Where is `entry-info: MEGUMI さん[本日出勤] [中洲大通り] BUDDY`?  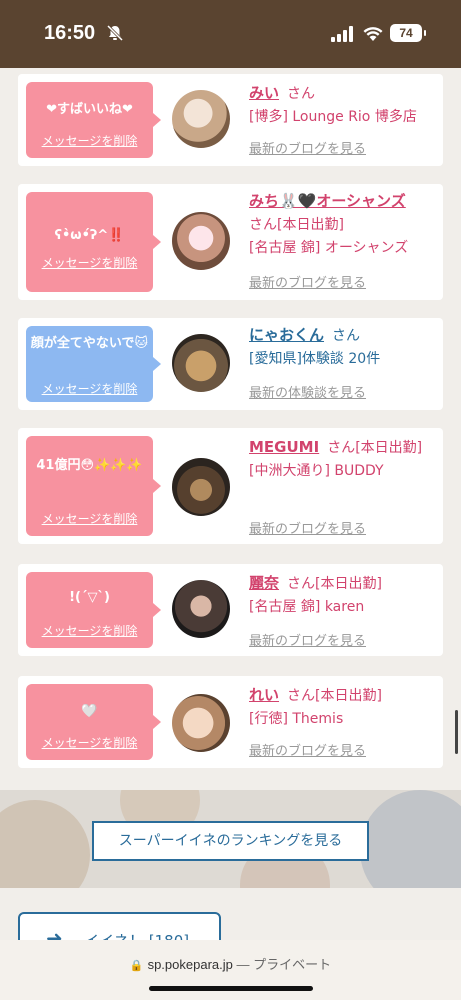 entry-info: MEGUMI さん[本日出勤] [中洲大通り] BUDDY is located at coordinates (343, 459).